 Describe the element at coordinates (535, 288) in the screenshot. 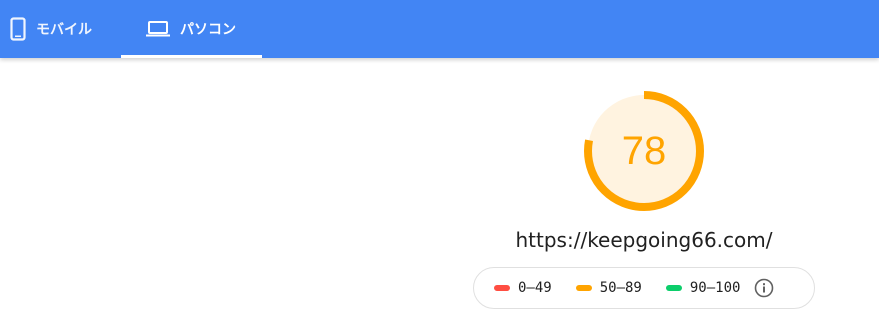

I see `legend-range-fail: 0–49` at that location.